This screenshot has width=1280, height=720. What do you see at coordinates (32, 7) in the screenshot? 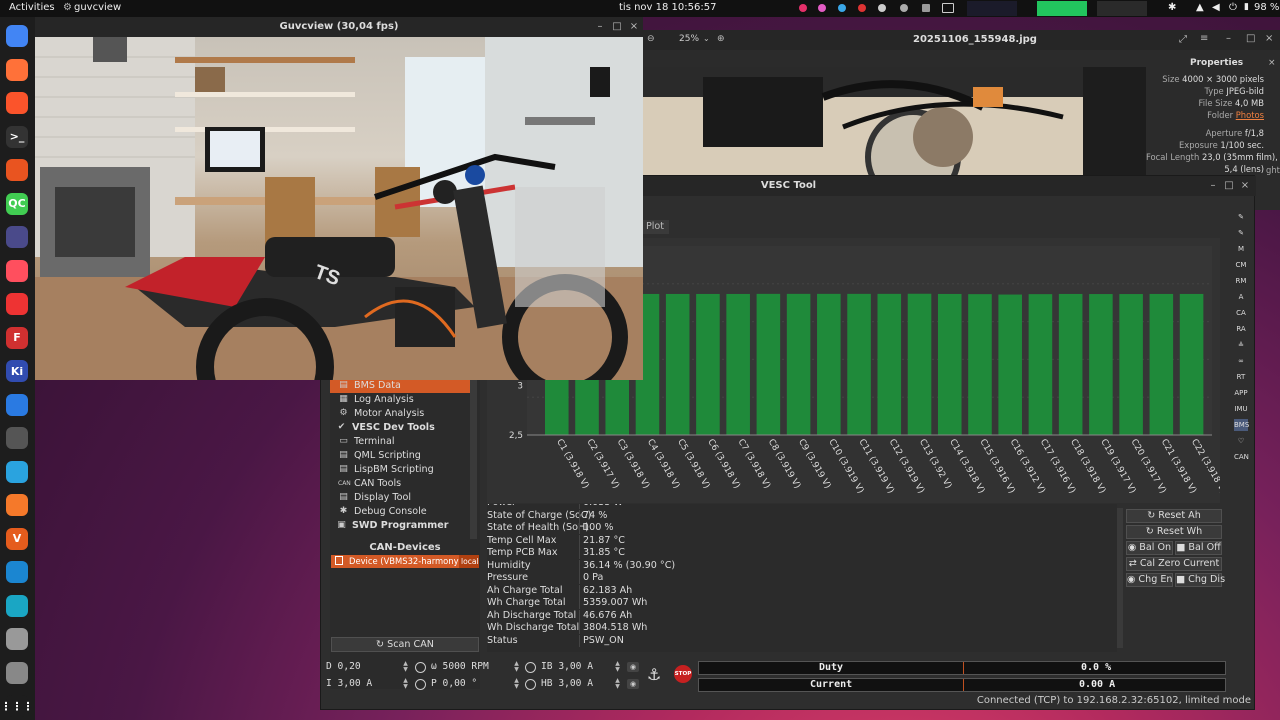
I see `activities-button: Activities` at bounding box center [32, 7].